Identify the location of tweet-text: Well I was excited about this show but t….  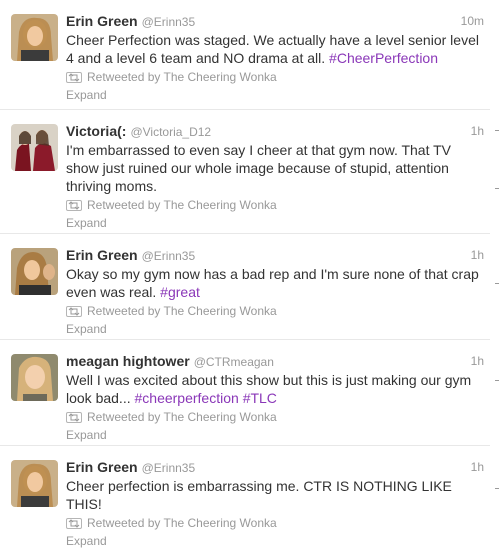
(275, 389).